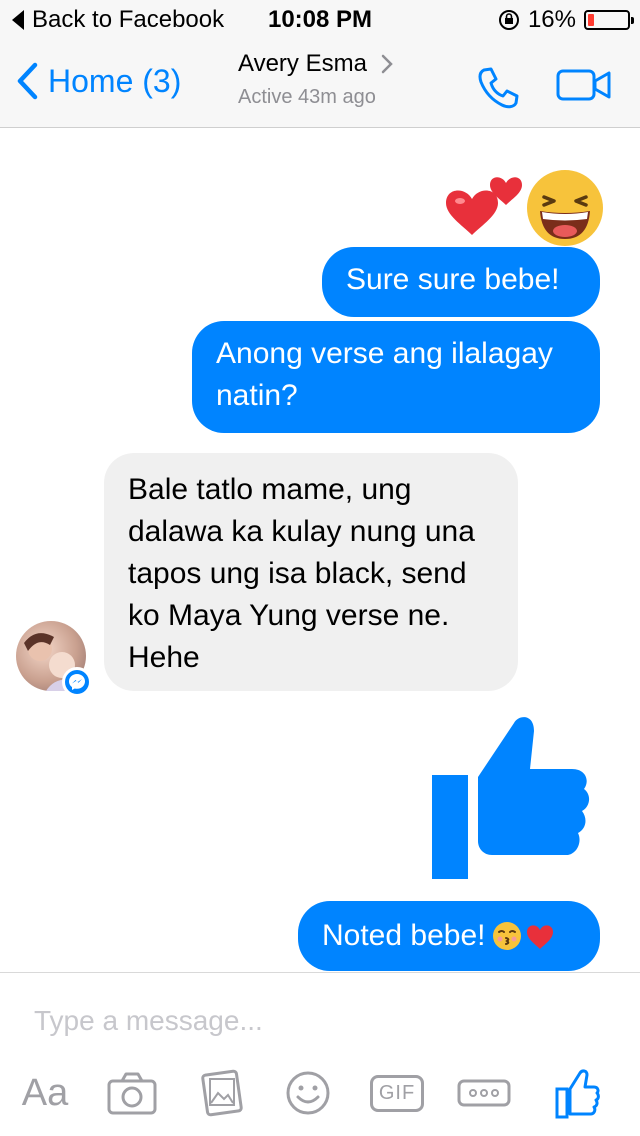 This screenshot has height=1136, width=640. Describe the element at coordinates (387, 64) in the screenshot. I see `chevron-right-icon` at that location.